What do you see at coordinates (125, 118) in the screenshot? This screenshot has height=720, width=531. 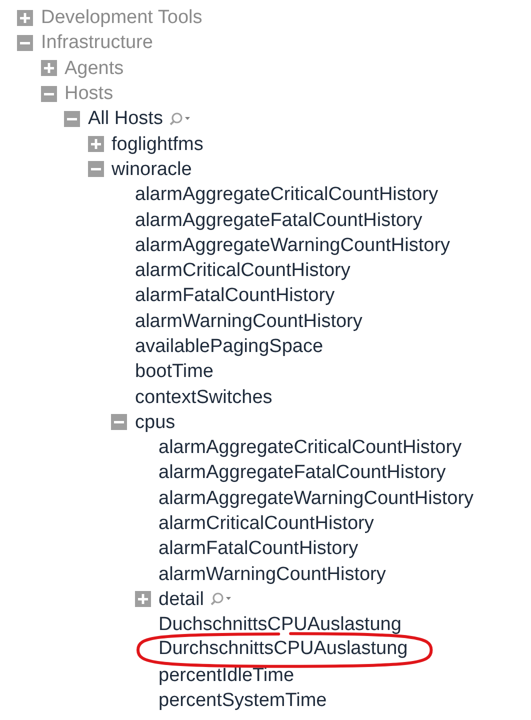 I see `tree-item: All Hosts` at bounding box center [125, 118].